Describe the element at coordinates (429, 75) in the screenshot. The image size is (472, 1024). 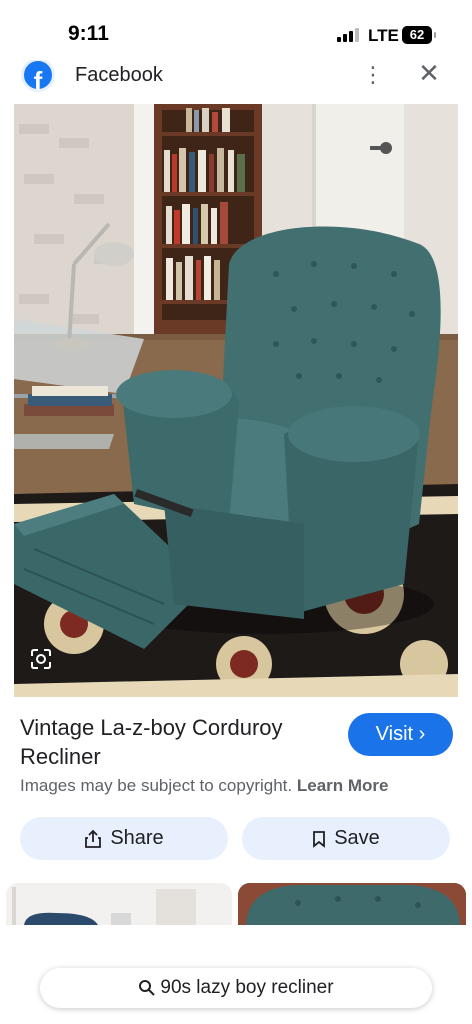
I see `close-icon: ✕` at that location.